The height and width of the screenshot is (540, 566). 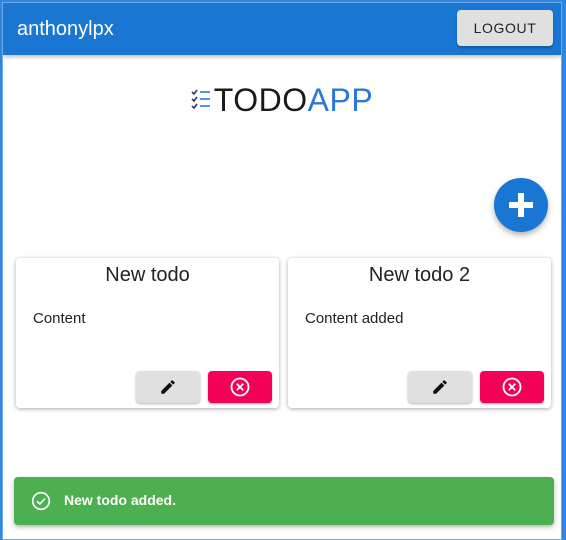 What do you see at coordinates (419, 333) in the screenshot?
I see `todo-card: New todo 2 Content added` at bounding box center [419, 333].